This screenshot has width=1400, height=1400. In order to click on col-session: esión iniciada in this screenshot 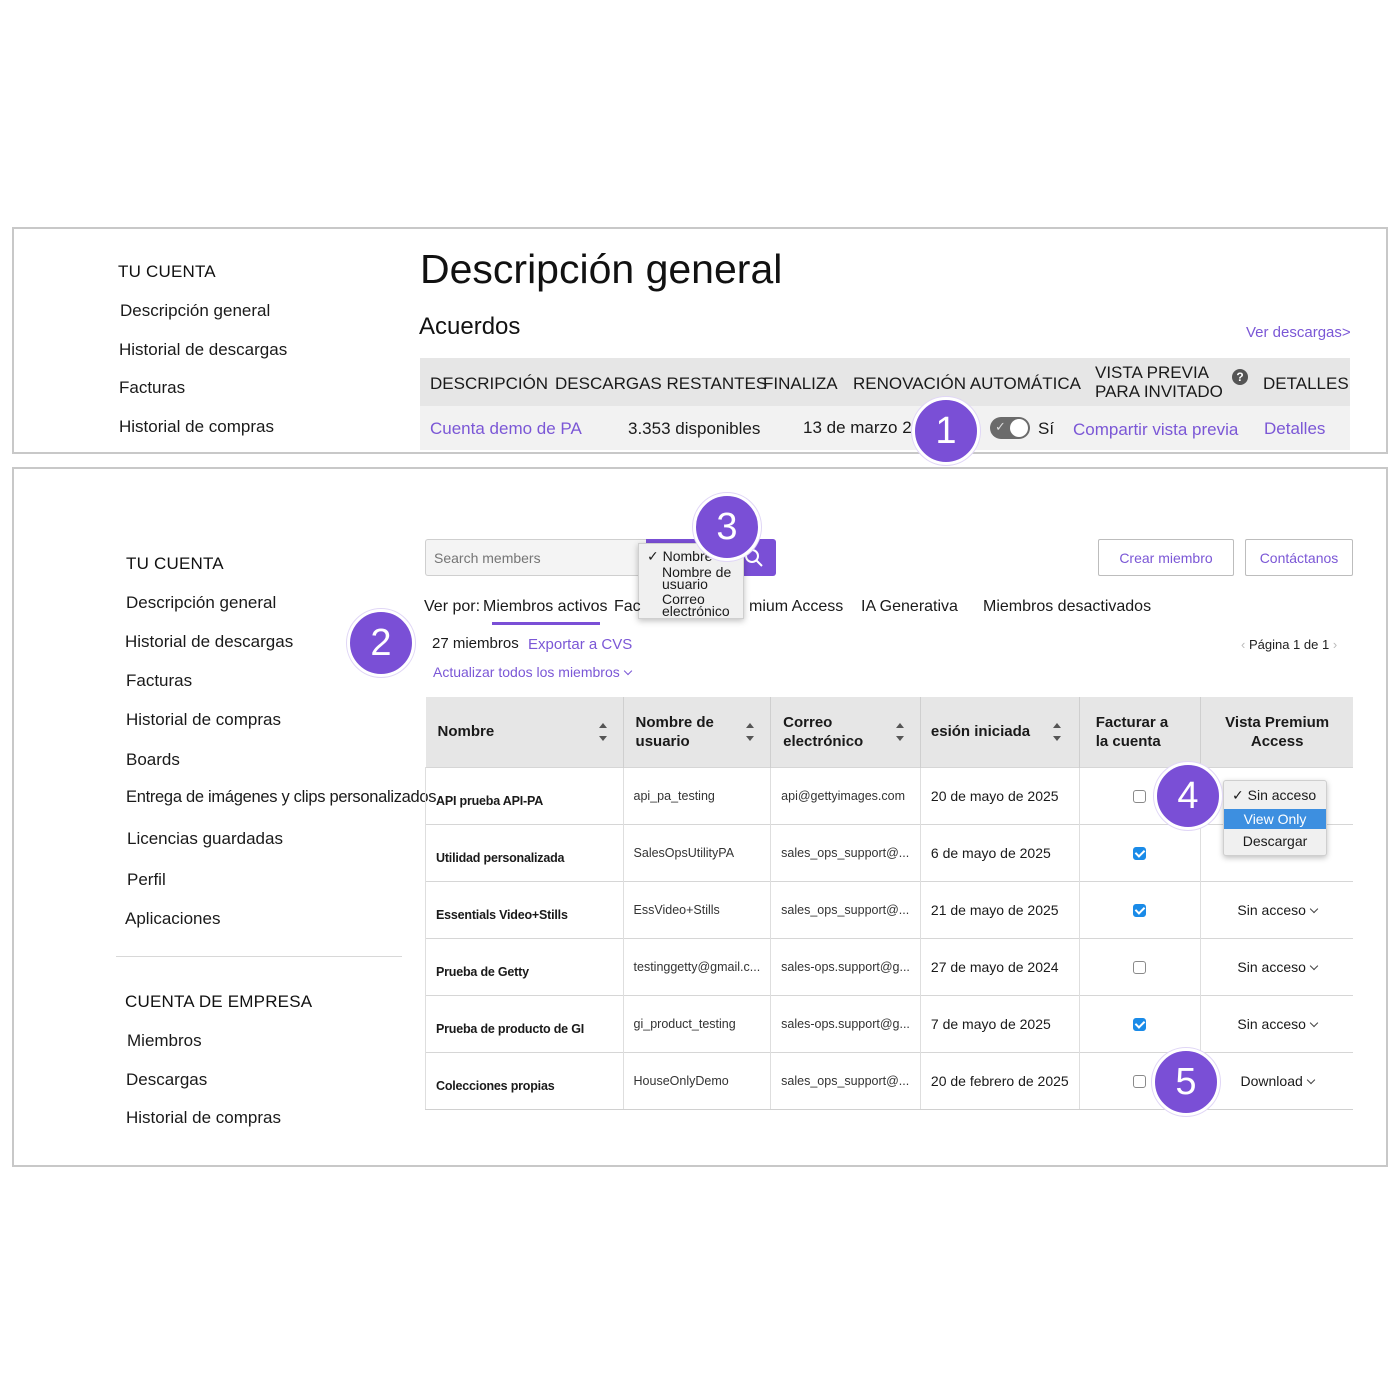, I will do `click(1000, 732)`.